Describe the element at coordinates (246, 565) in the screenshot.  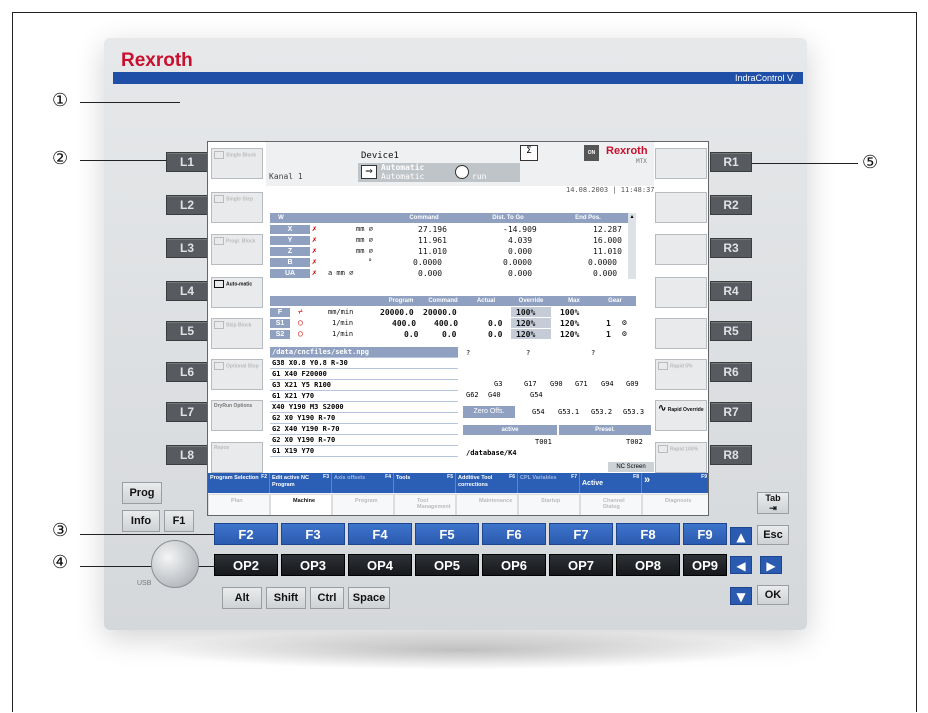
I see `key-op2: OP2` at that location.